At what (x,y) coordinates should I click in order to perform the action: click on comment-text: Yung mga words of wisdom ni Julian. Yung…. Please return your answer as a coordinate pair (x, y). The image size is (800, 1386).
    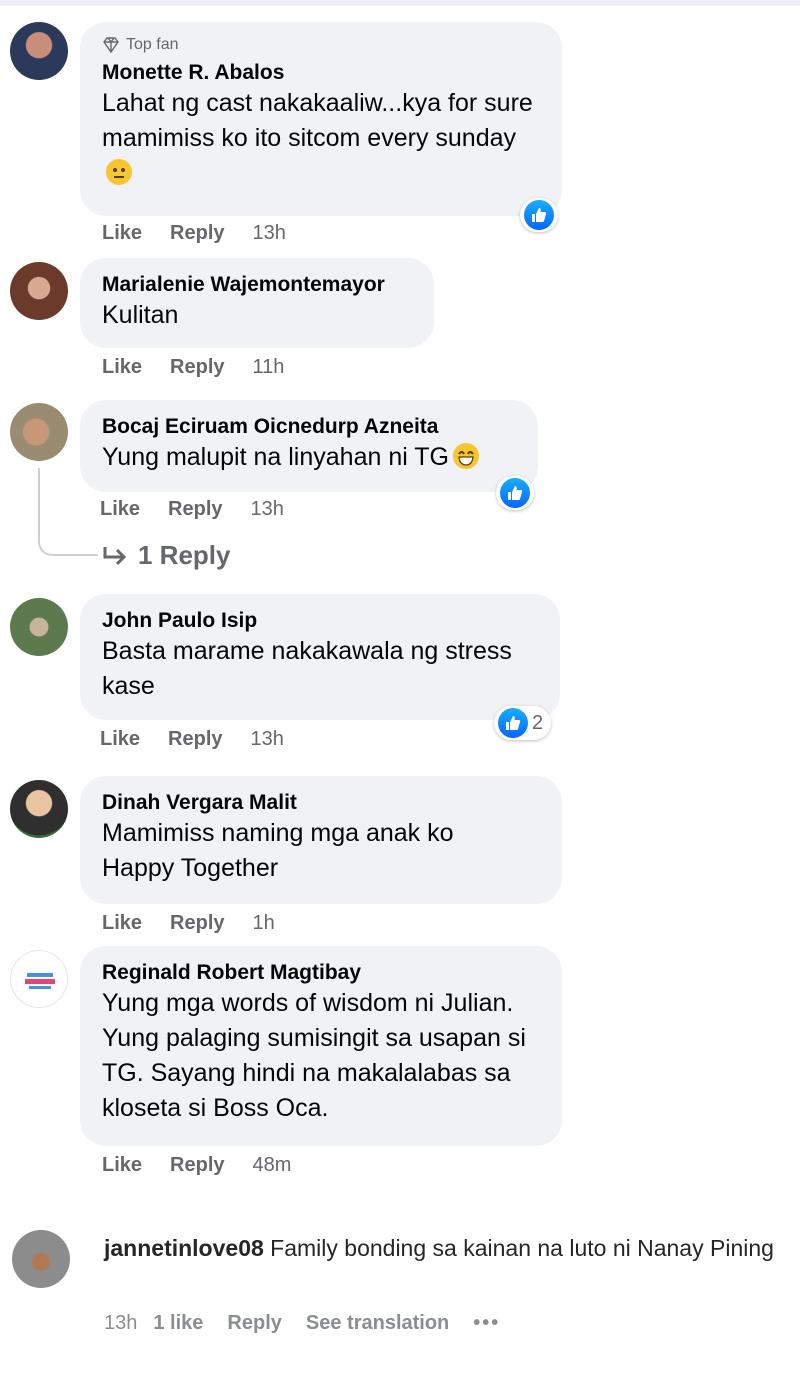
    Looking at the image, I should click on (314, 1055).